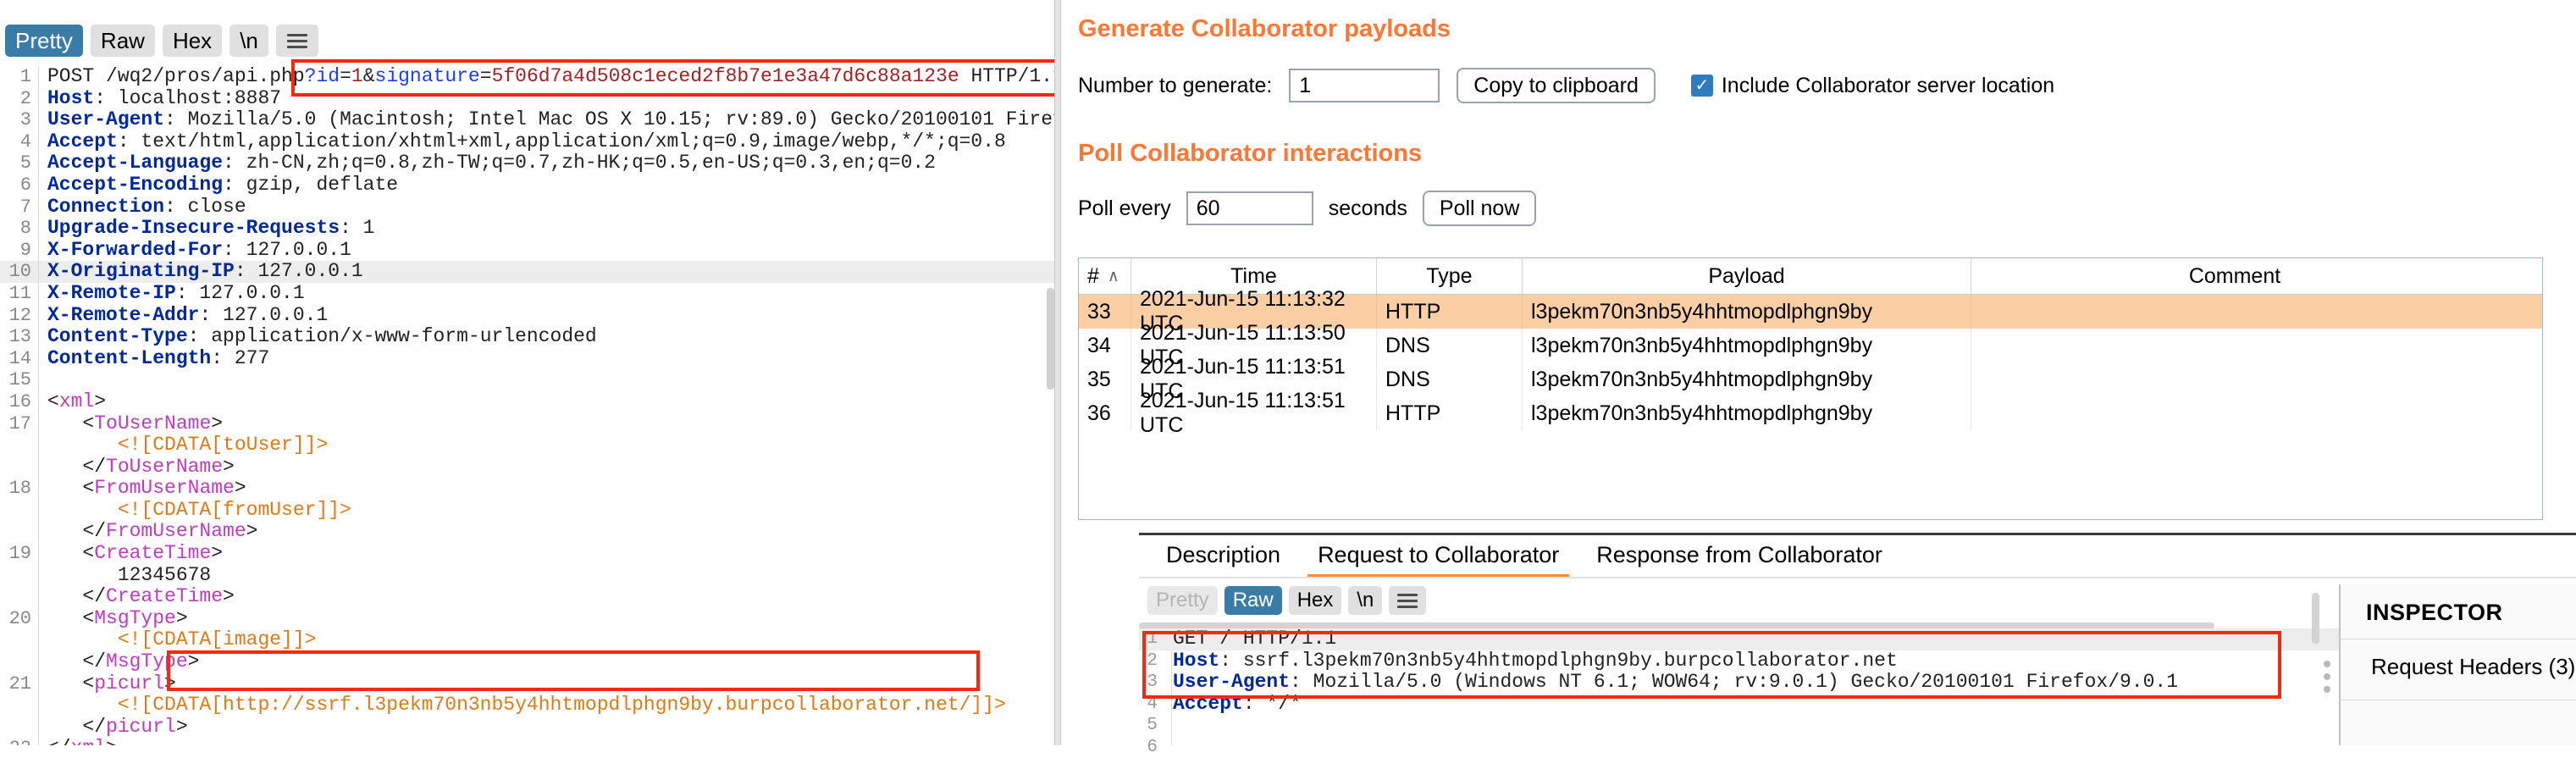  I want to click on code-line: 20 <MsgType>, so click(527, 619).